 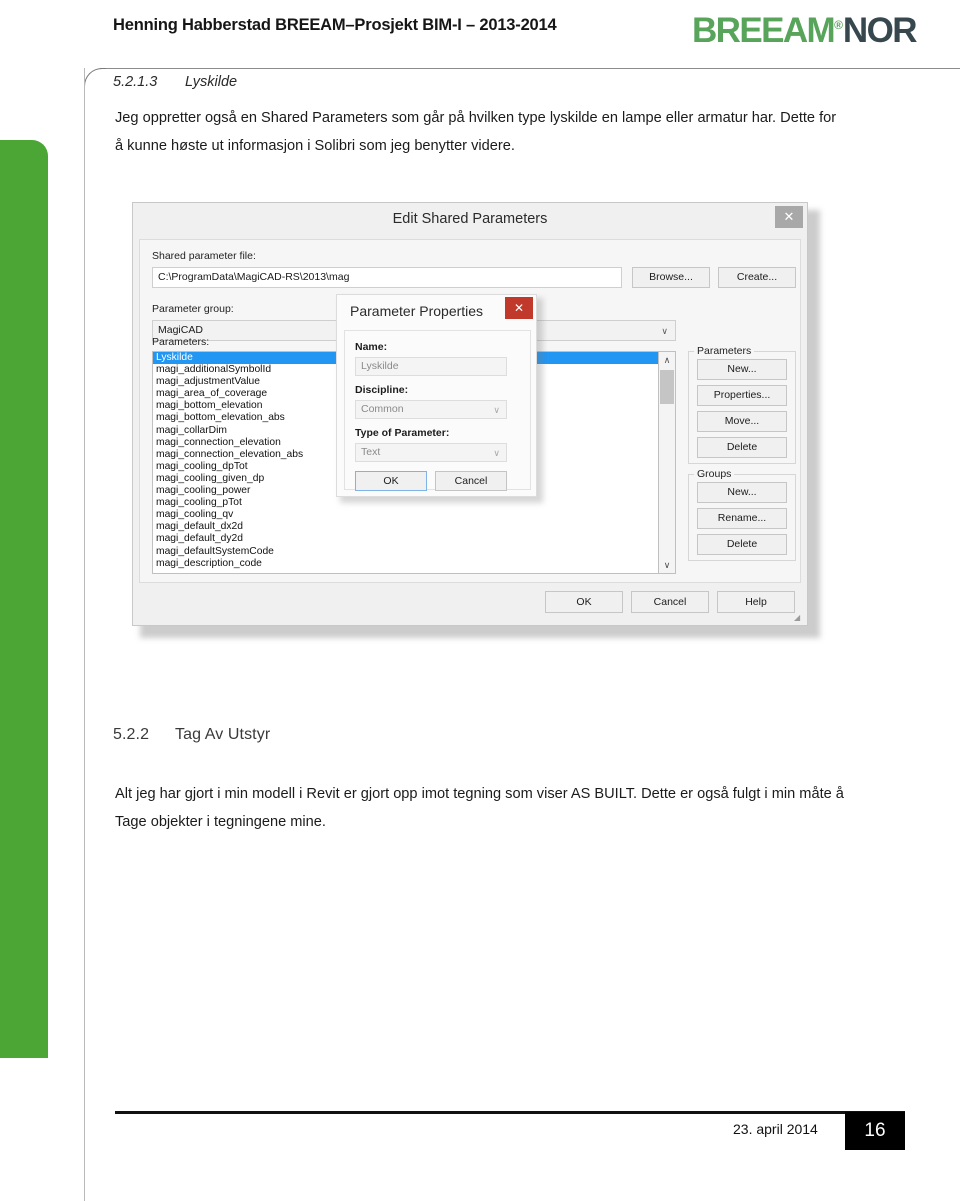 What do you see at coordinates (223, 734) in the screenshot?
I see `section-title: Tag Av Utstyr` at bounding box center [223, 734].